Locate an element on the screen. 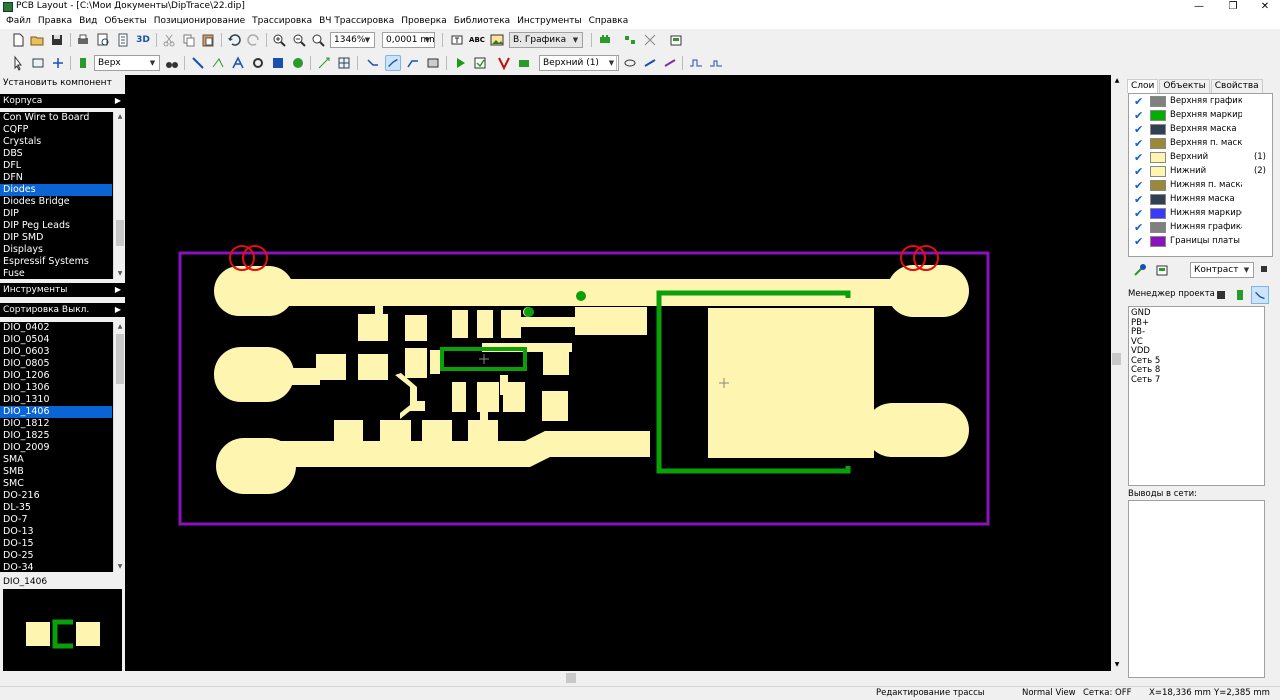 The height and width of the screenshot is (700, 1280). tab-objects: Объекты is located at coordinates (1184, 86).